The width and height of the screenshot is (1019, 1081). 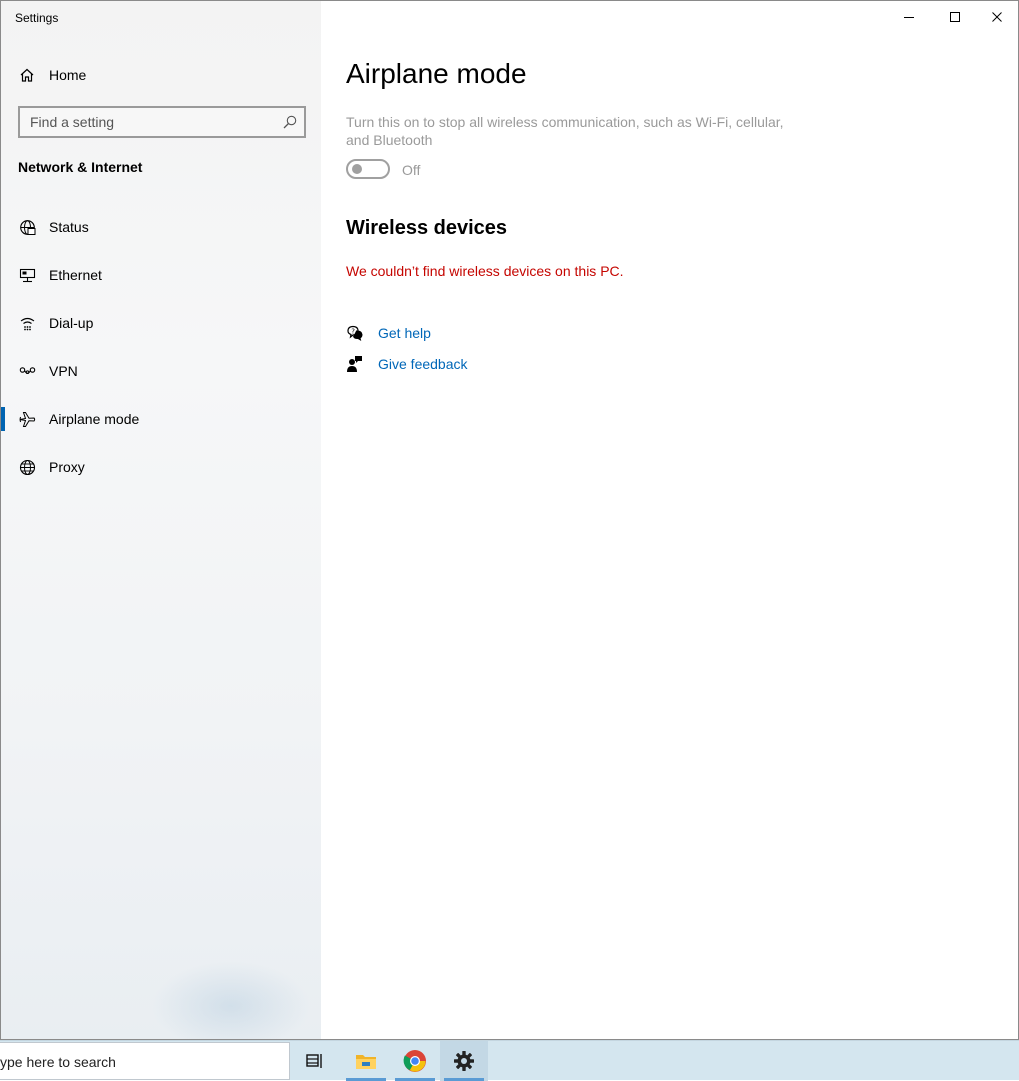 I want to click on chrome-icon, so click(x=414, y=1061).